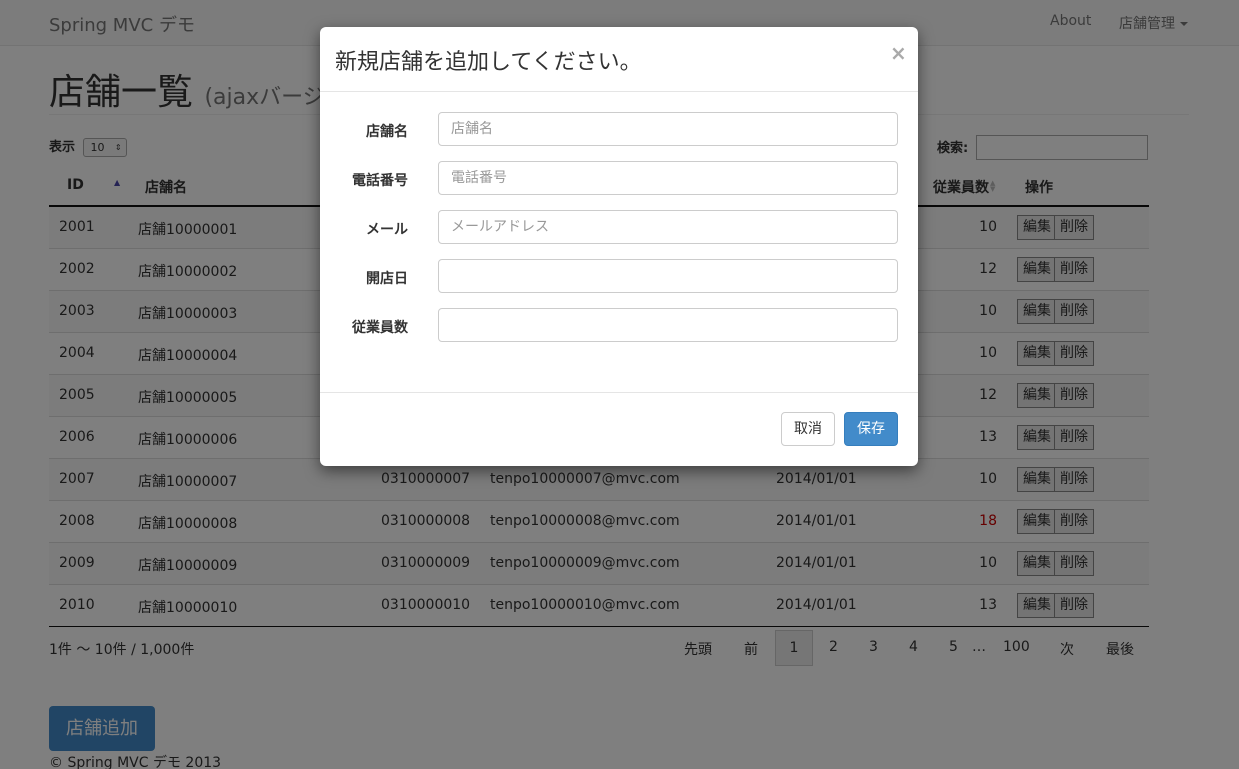  I want to click on phone-label: 電話番号, so click(380, 181).